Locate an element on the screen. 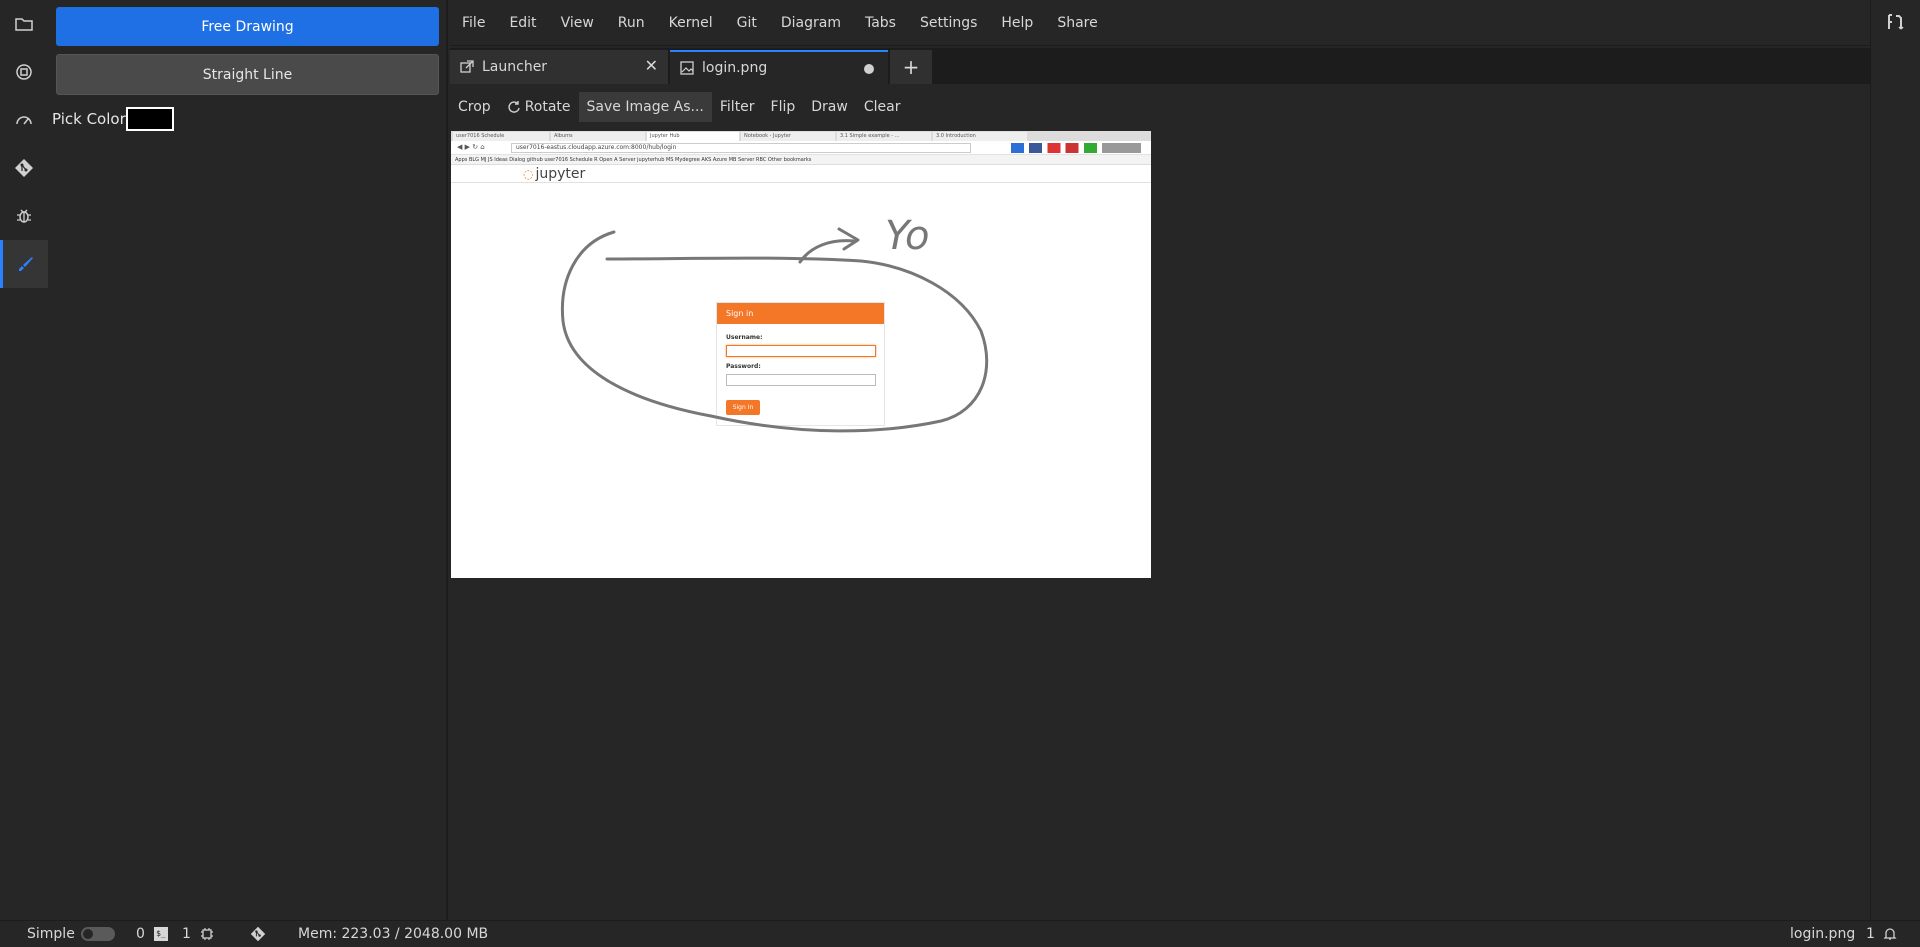 The height and width of the screenshot is (947, 1920). terminal-count-value: 1 is located at coordinates (186, 934).